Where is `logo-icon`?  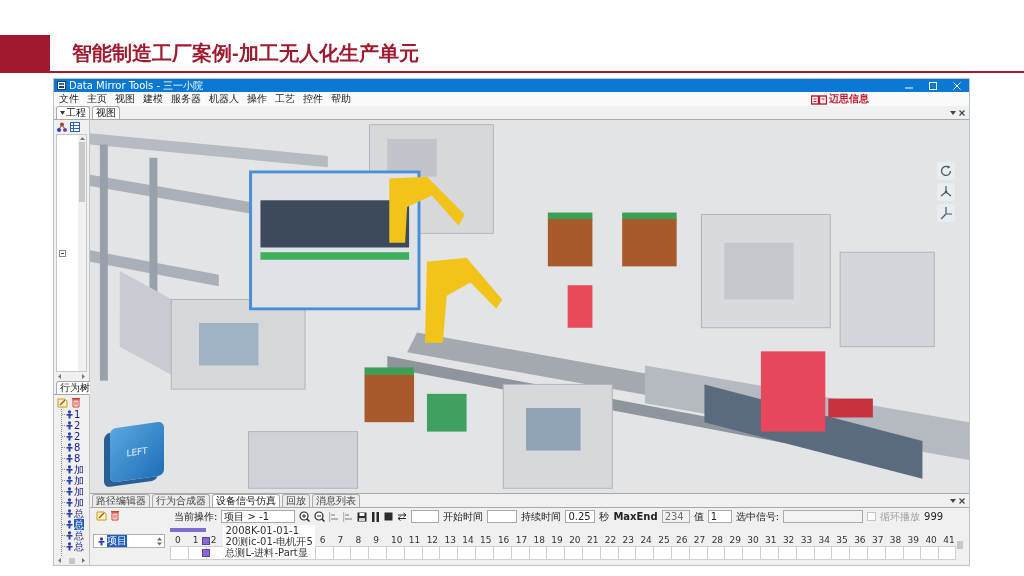
logo-icon is located at coordinates (819, 99).